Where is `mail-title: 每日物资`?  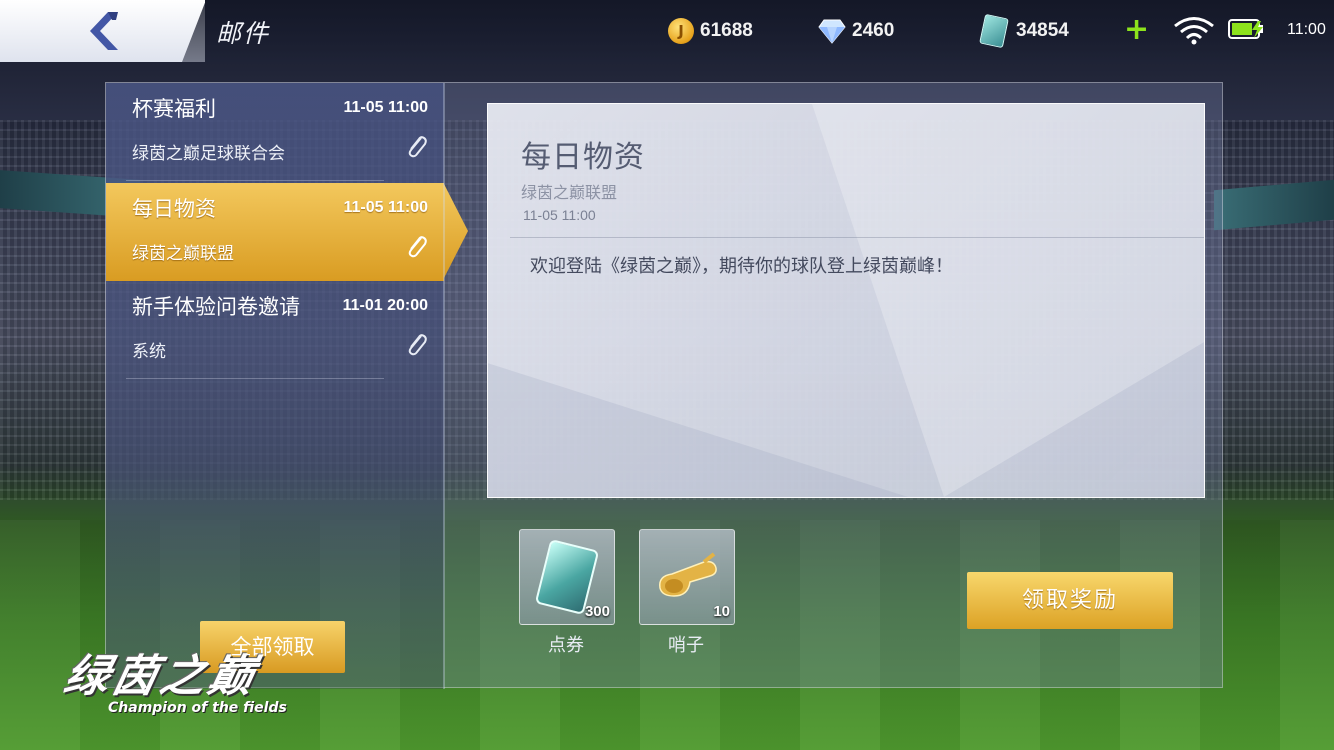 mail-title: 每日物资 is located at coordinates (174, 209).